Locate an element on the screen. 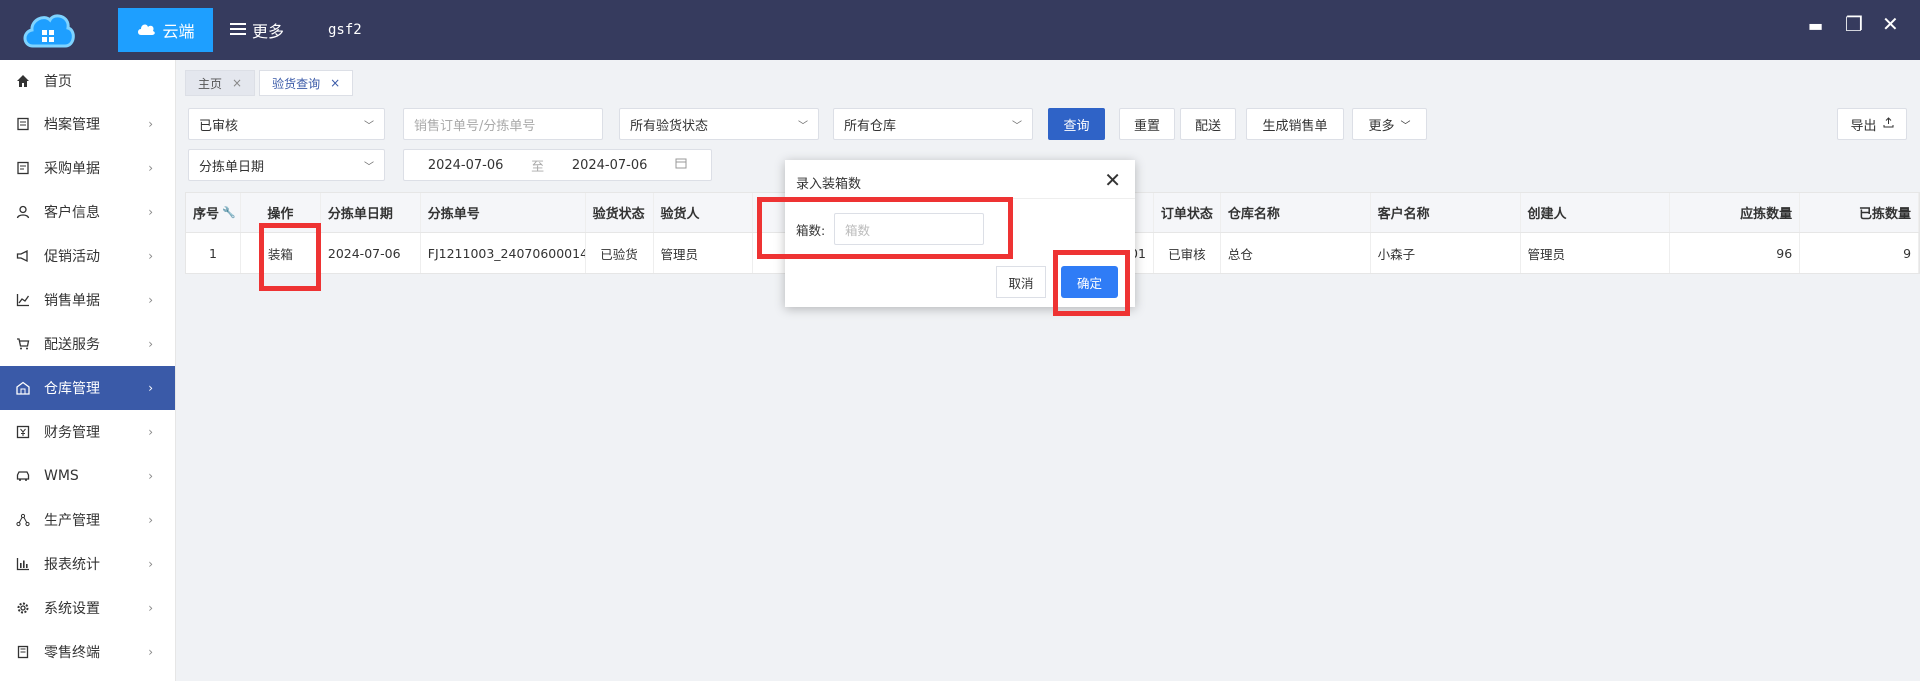 The image size is (1920, 681). export-button-label: 导出 is located at coordinates (1863, 126).